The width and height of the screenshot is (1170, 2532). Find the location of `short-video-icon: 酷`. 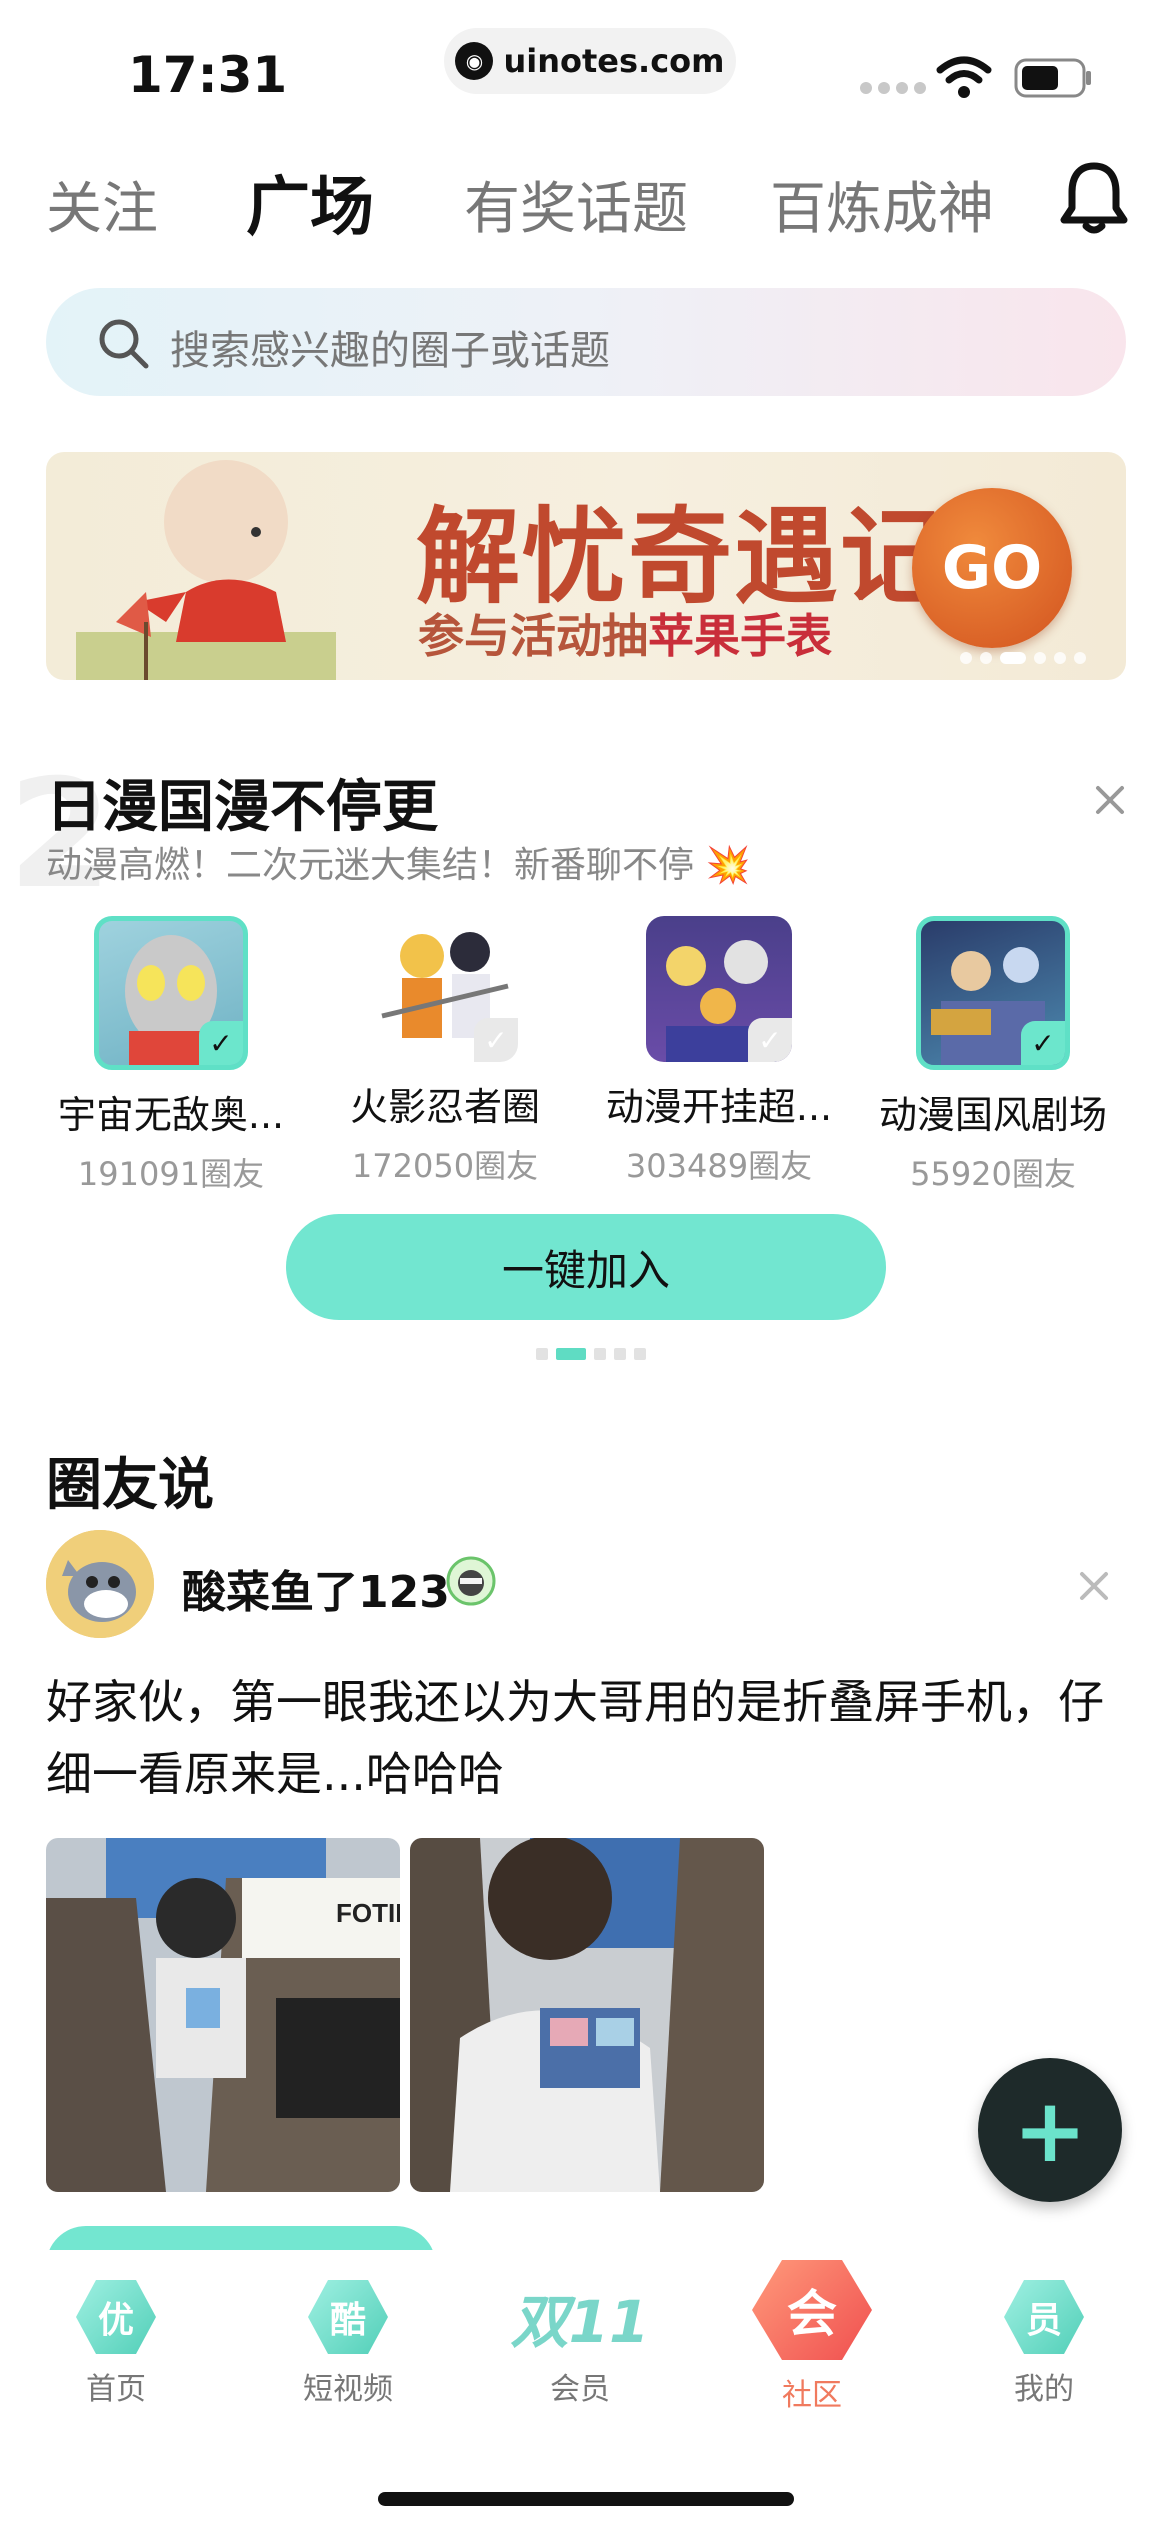

short-video-icon: 酷 is located at coordinates (348, 2317).